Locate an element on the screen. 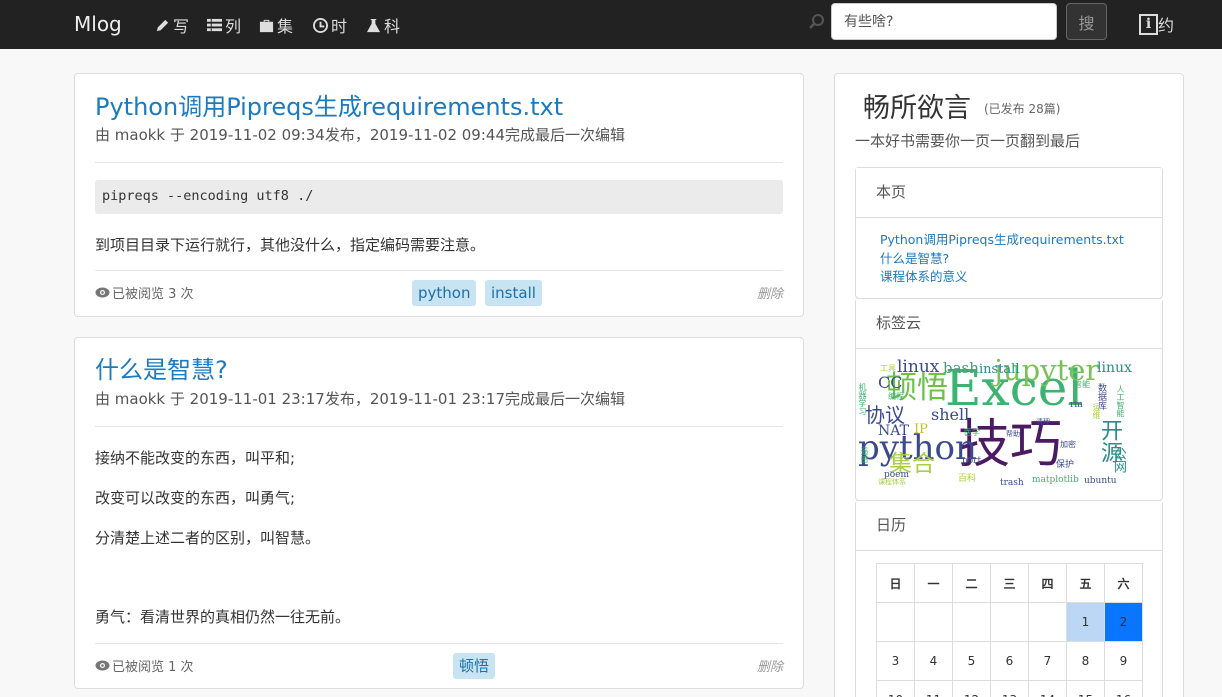 The image size is (1222, 697). cloud-tag: 编程 is located at coordinates (896, 397).